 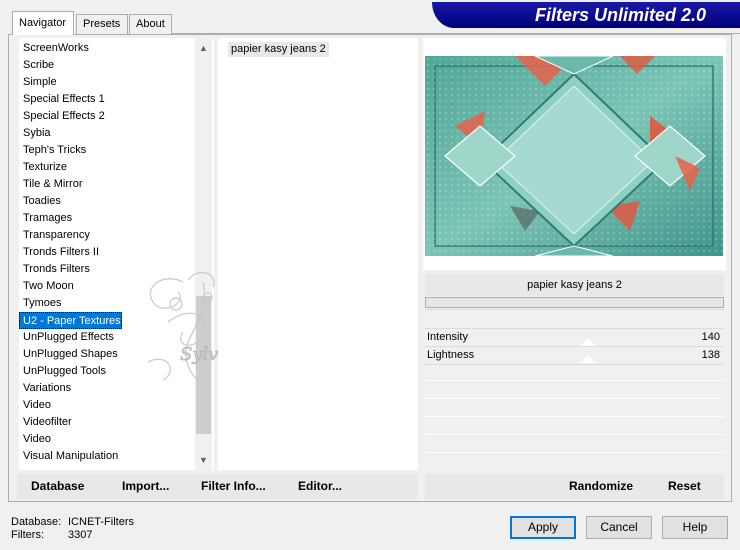 I want to click on tab-navigator: Navigator, so click(x=43, y=23).